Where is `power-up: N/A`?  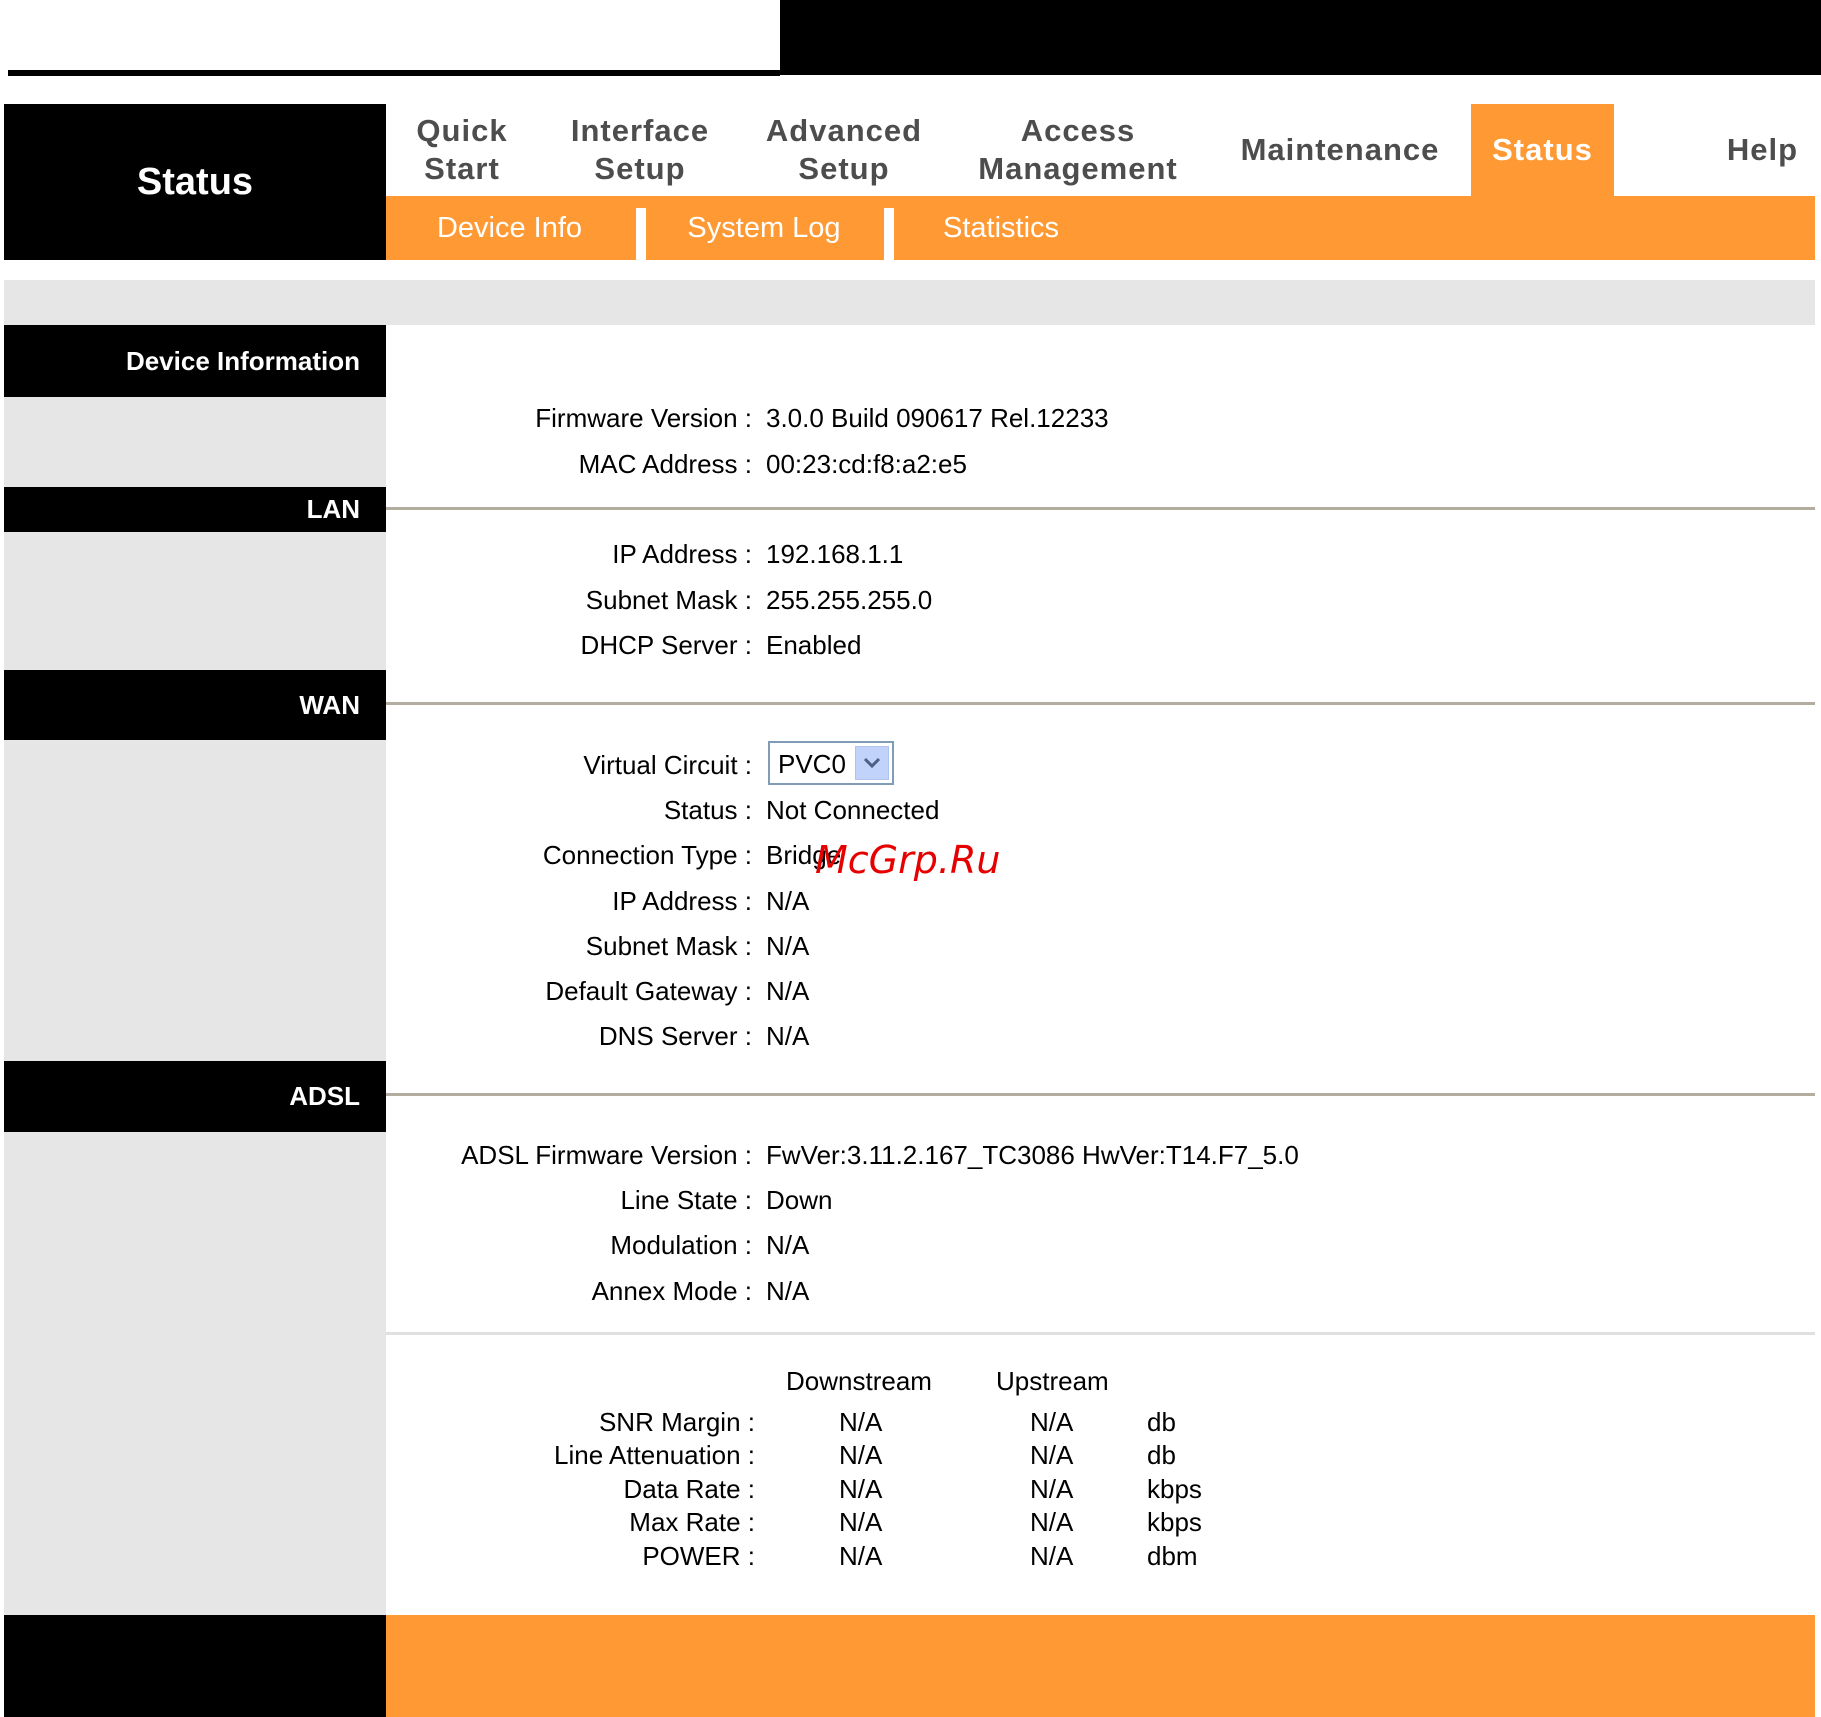
power-up: N/A is located at coordinates (1052, 1556).